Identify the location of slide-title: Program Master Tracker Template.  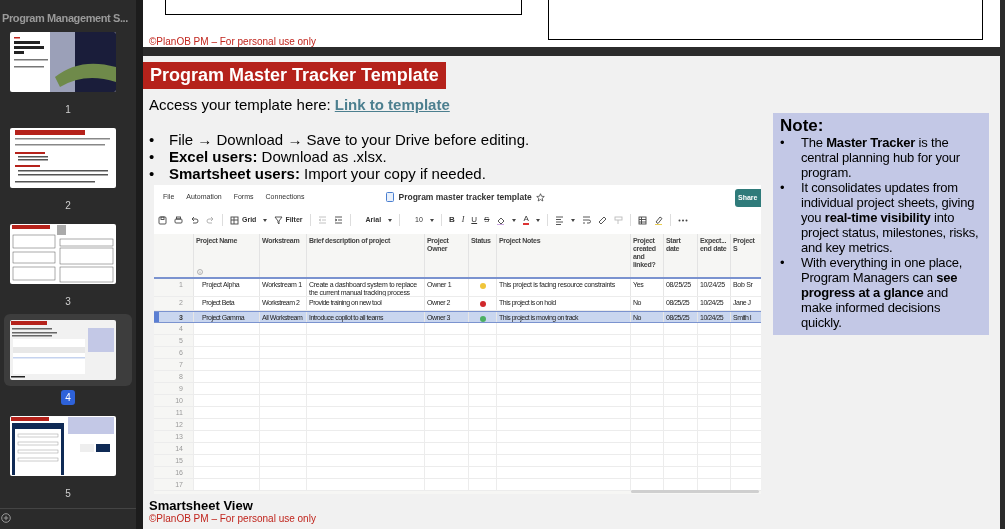
(294, 75).